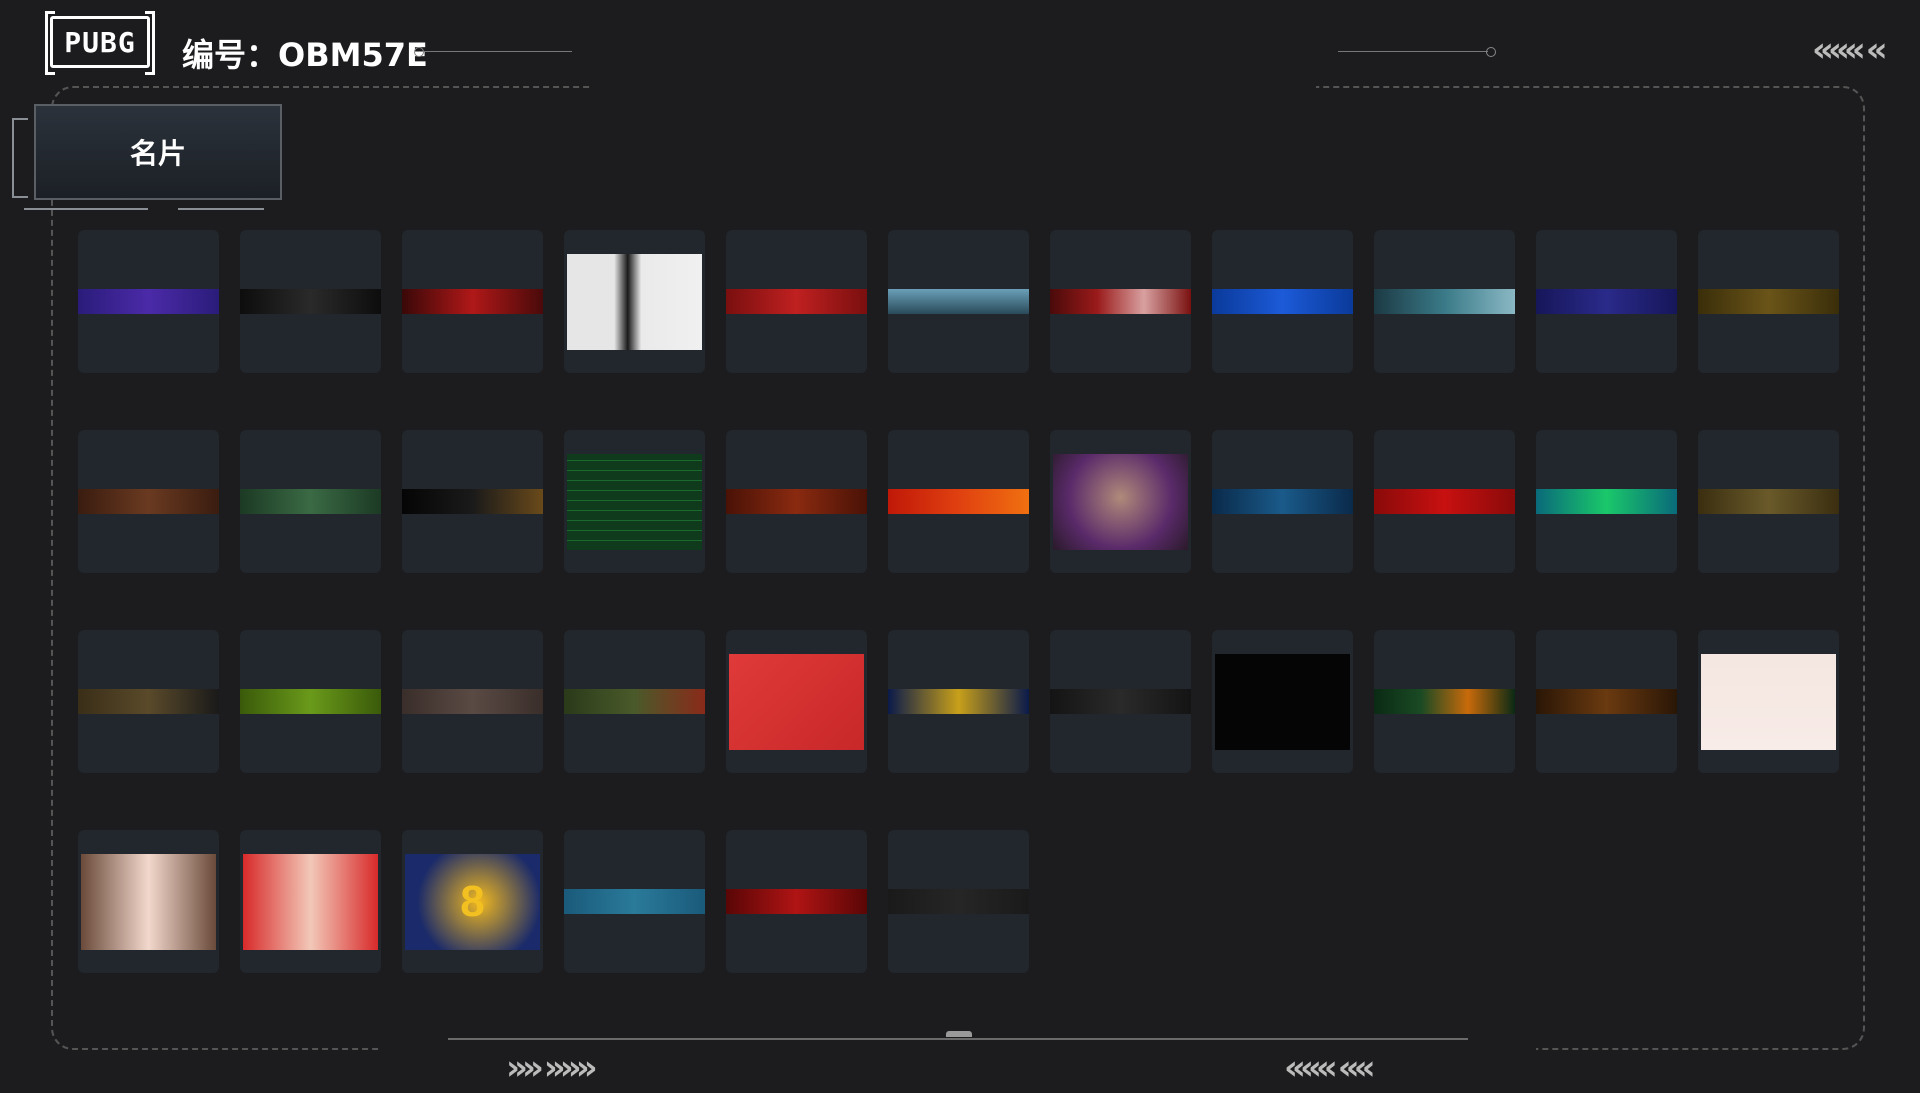 The height and width of the screenshot is (1093, 1920). What do you see at coordinates (1330, 1068) in the screenshot?
I see `chevrons-bottom-right-icon: ««« ««` at bounding box center [1330, 1068].